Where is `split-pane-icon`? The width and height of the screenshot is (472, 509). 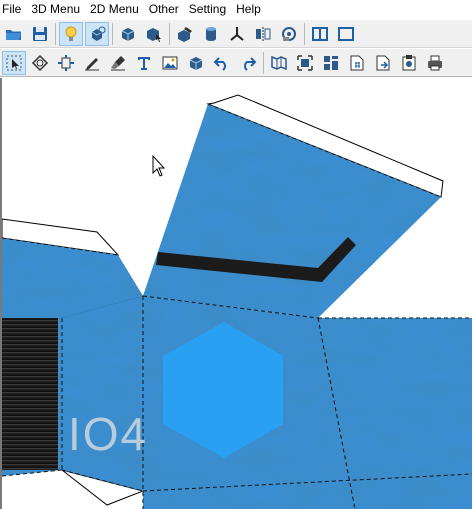
split-pane-icon is located at coordinates (346, 33).